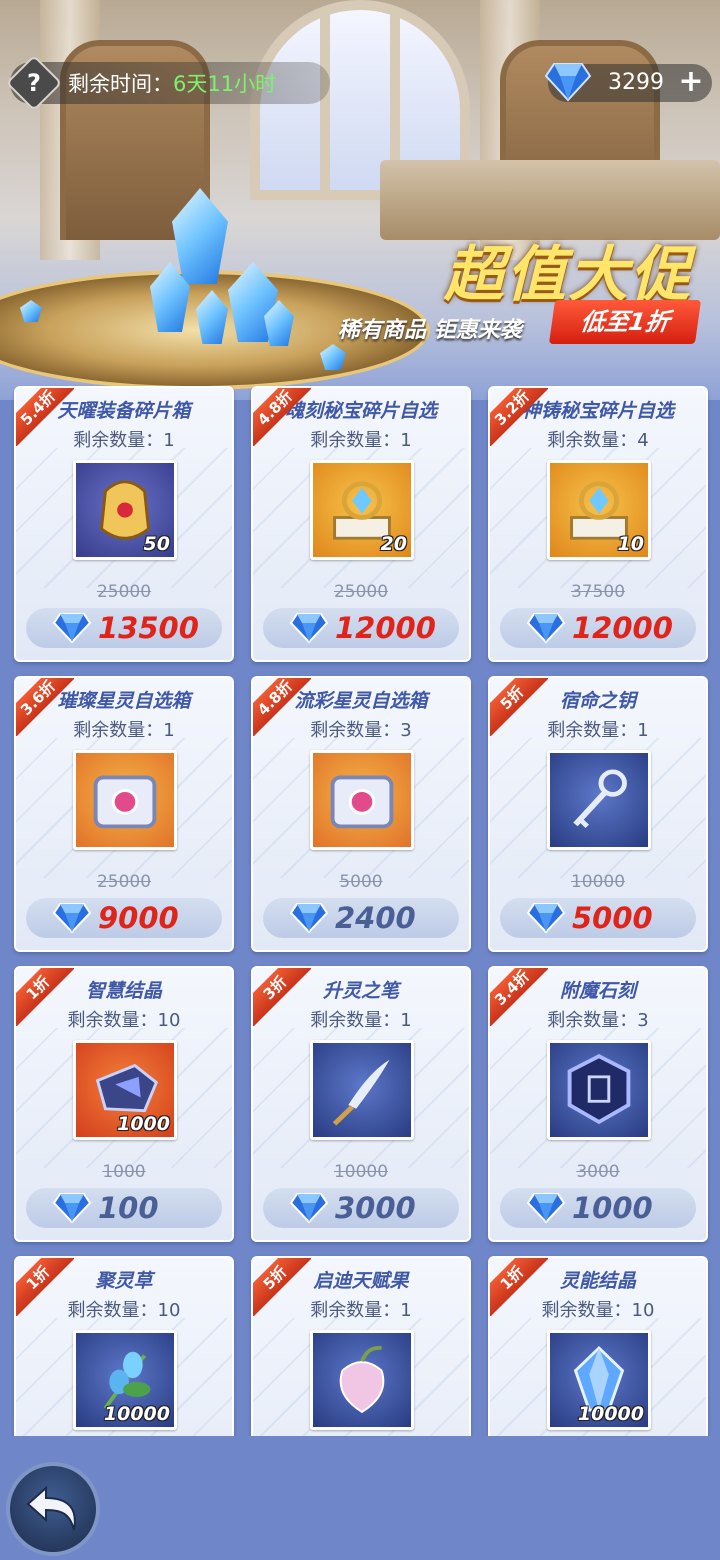 The height and width of the screenshot is (1560, 720). Describe the element at coordinates (124, 1172) in the screenshot. I see `original-price: 1000` at that location.